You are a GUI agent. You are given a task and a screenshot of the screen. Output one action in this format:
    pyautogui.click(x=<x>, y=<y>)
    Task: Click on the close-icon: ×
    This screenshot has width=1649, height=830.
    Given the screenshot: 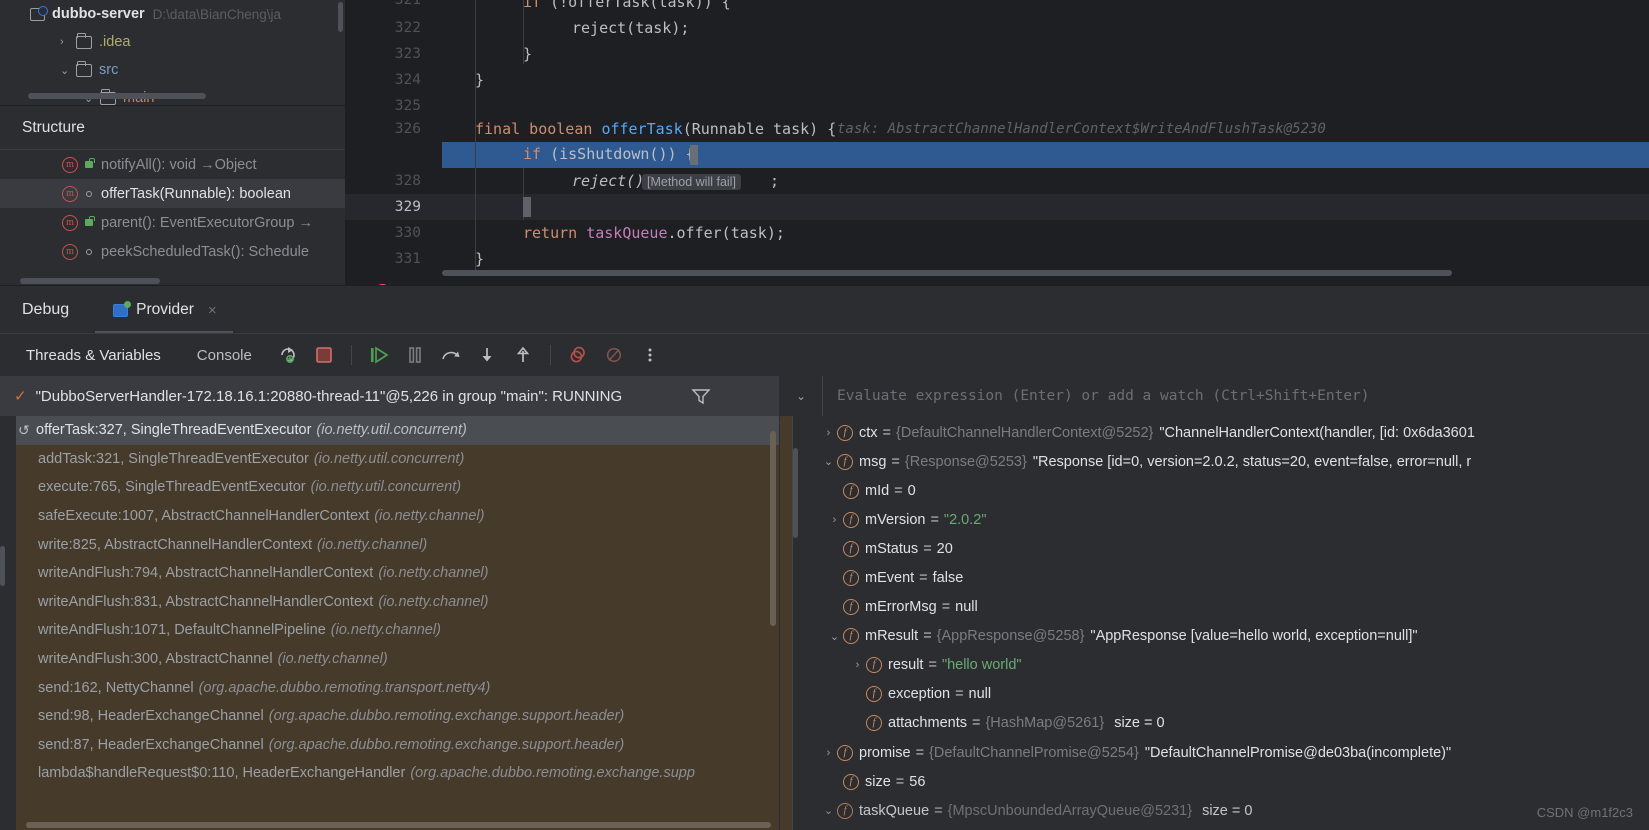 What is the action you would take?
    pyautogui.click(x=212, y=310)
    